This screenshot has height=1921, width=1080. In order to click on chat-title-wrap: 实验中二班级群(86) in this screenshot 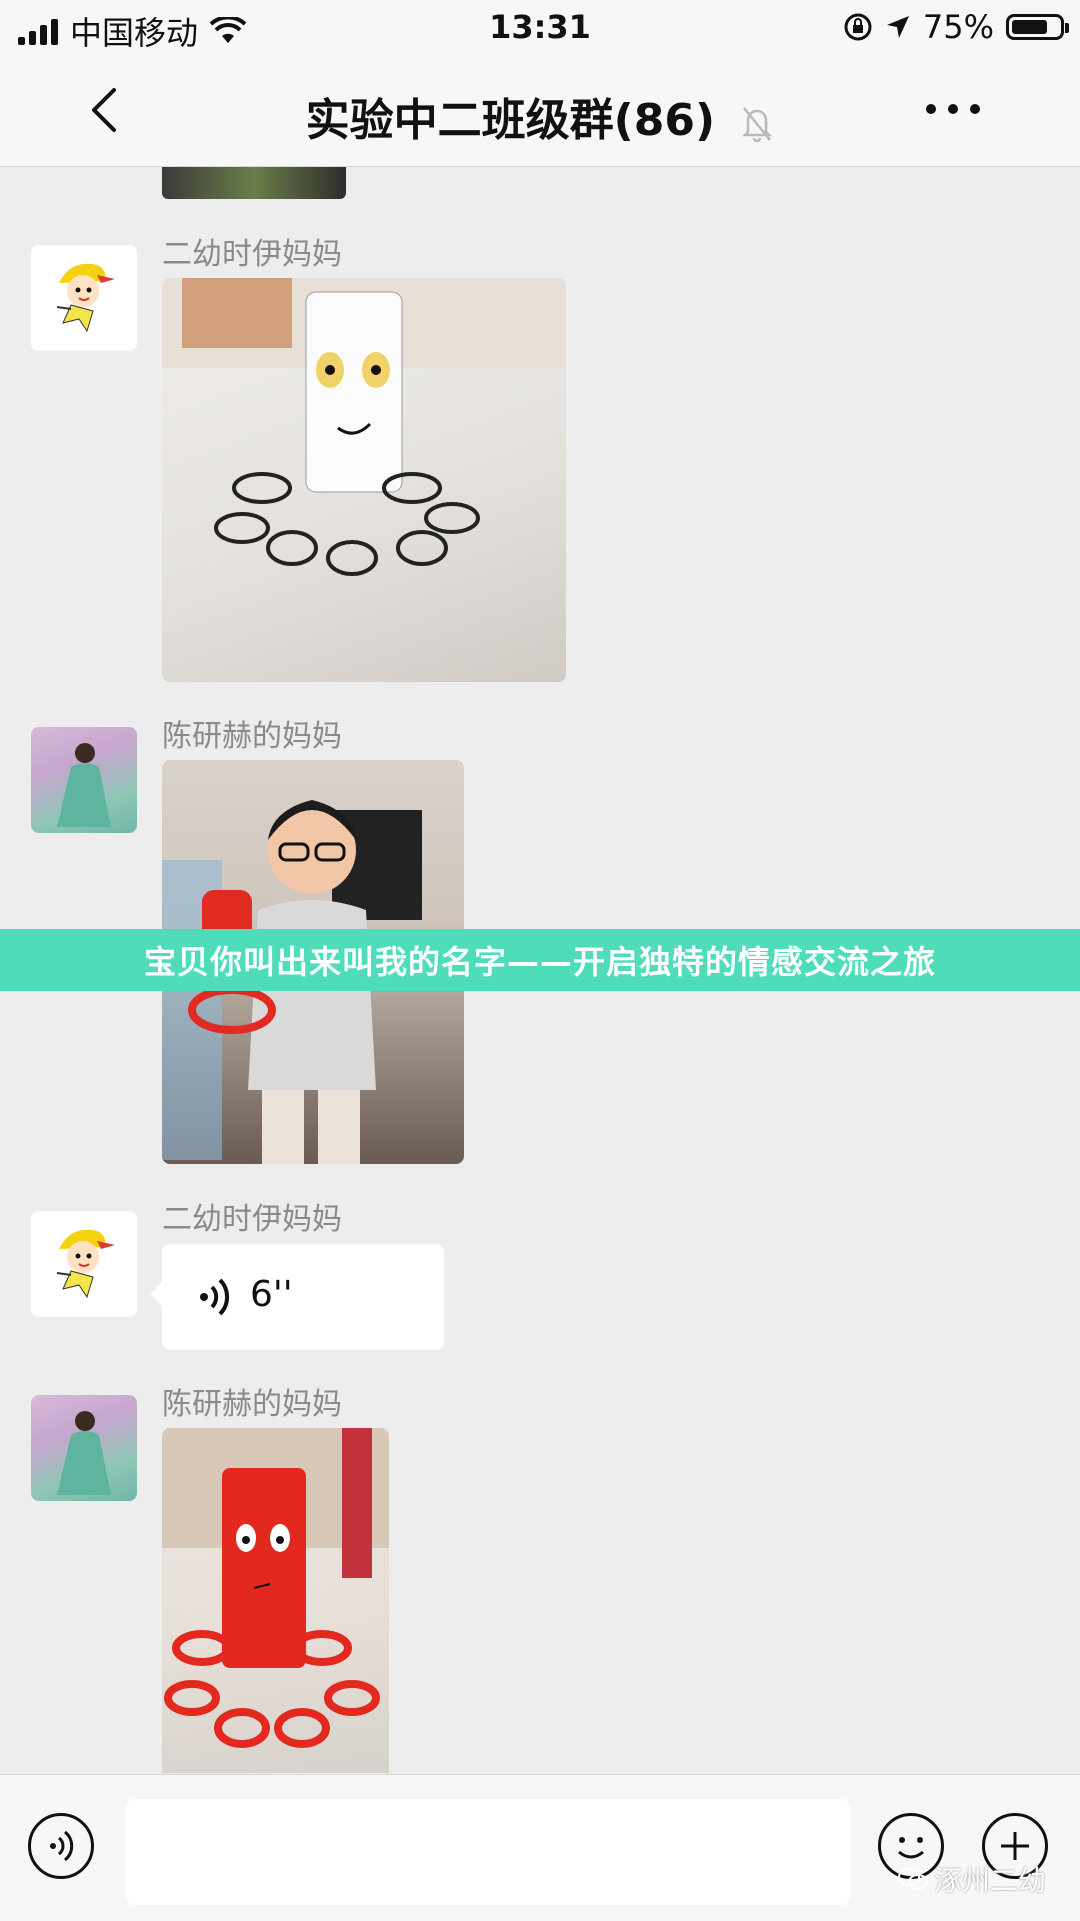, I will do `click(540, 116)`.